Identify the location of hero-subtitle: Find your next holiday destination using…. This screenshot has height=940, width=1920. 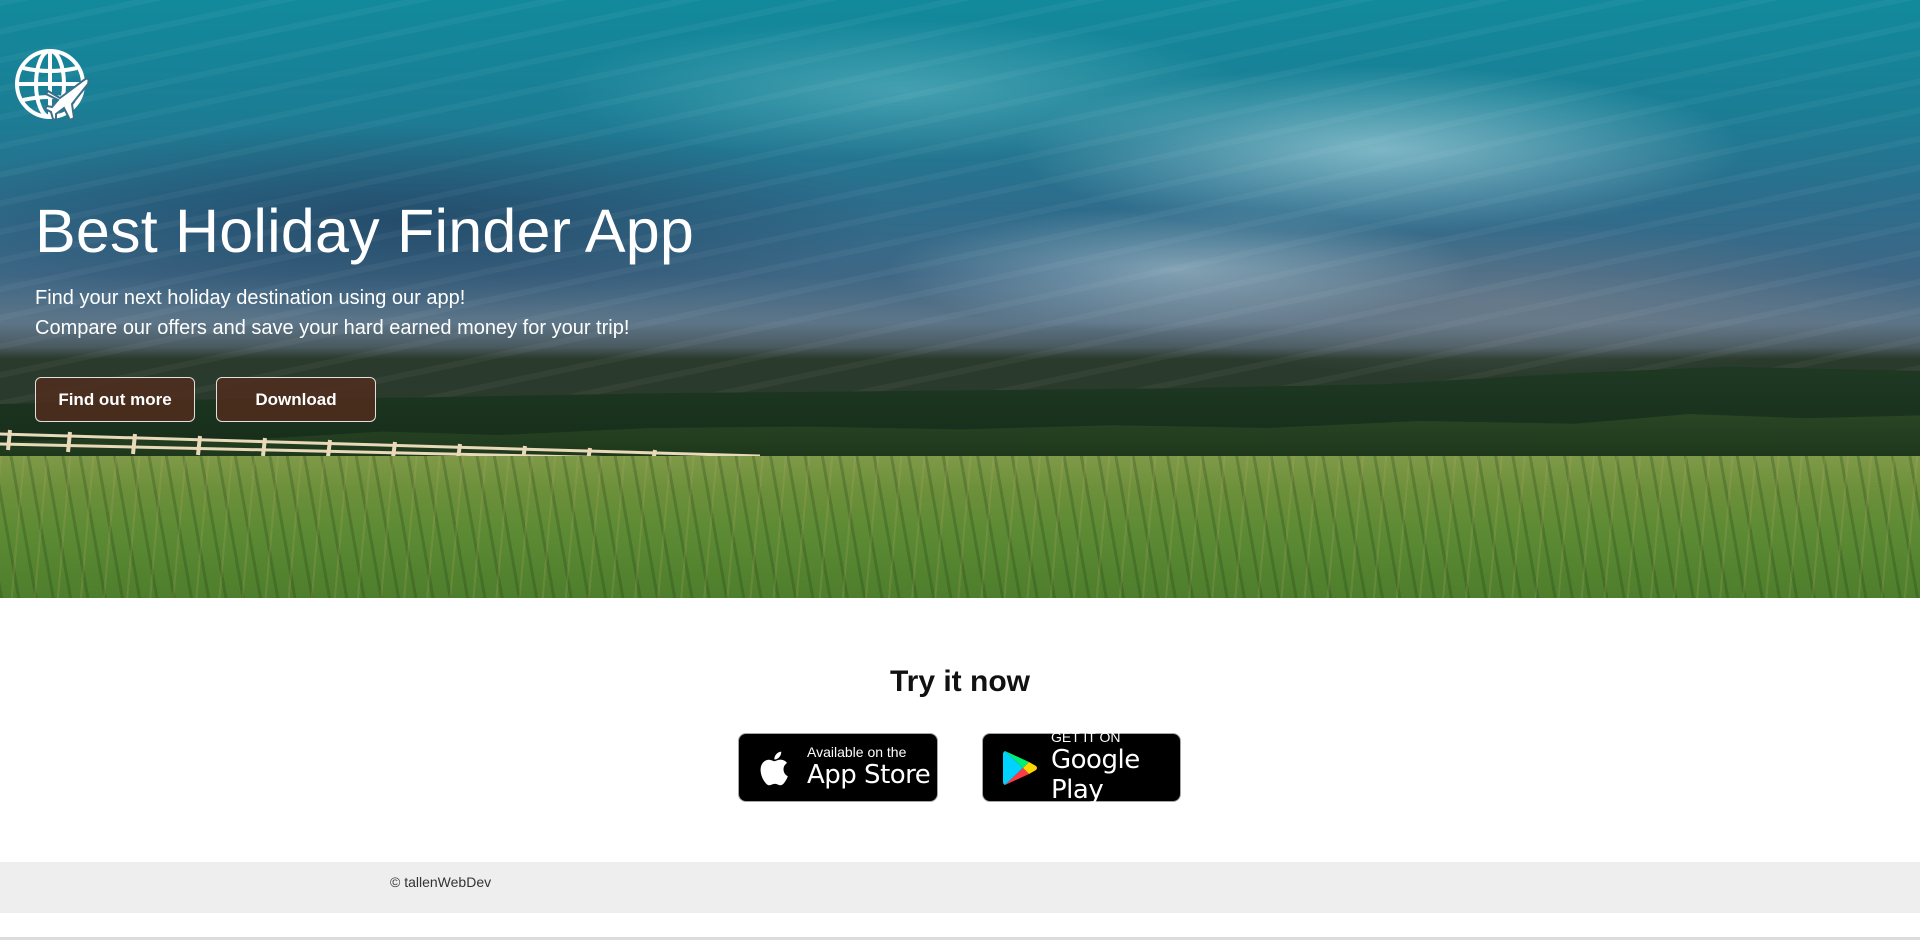
(332, 313).